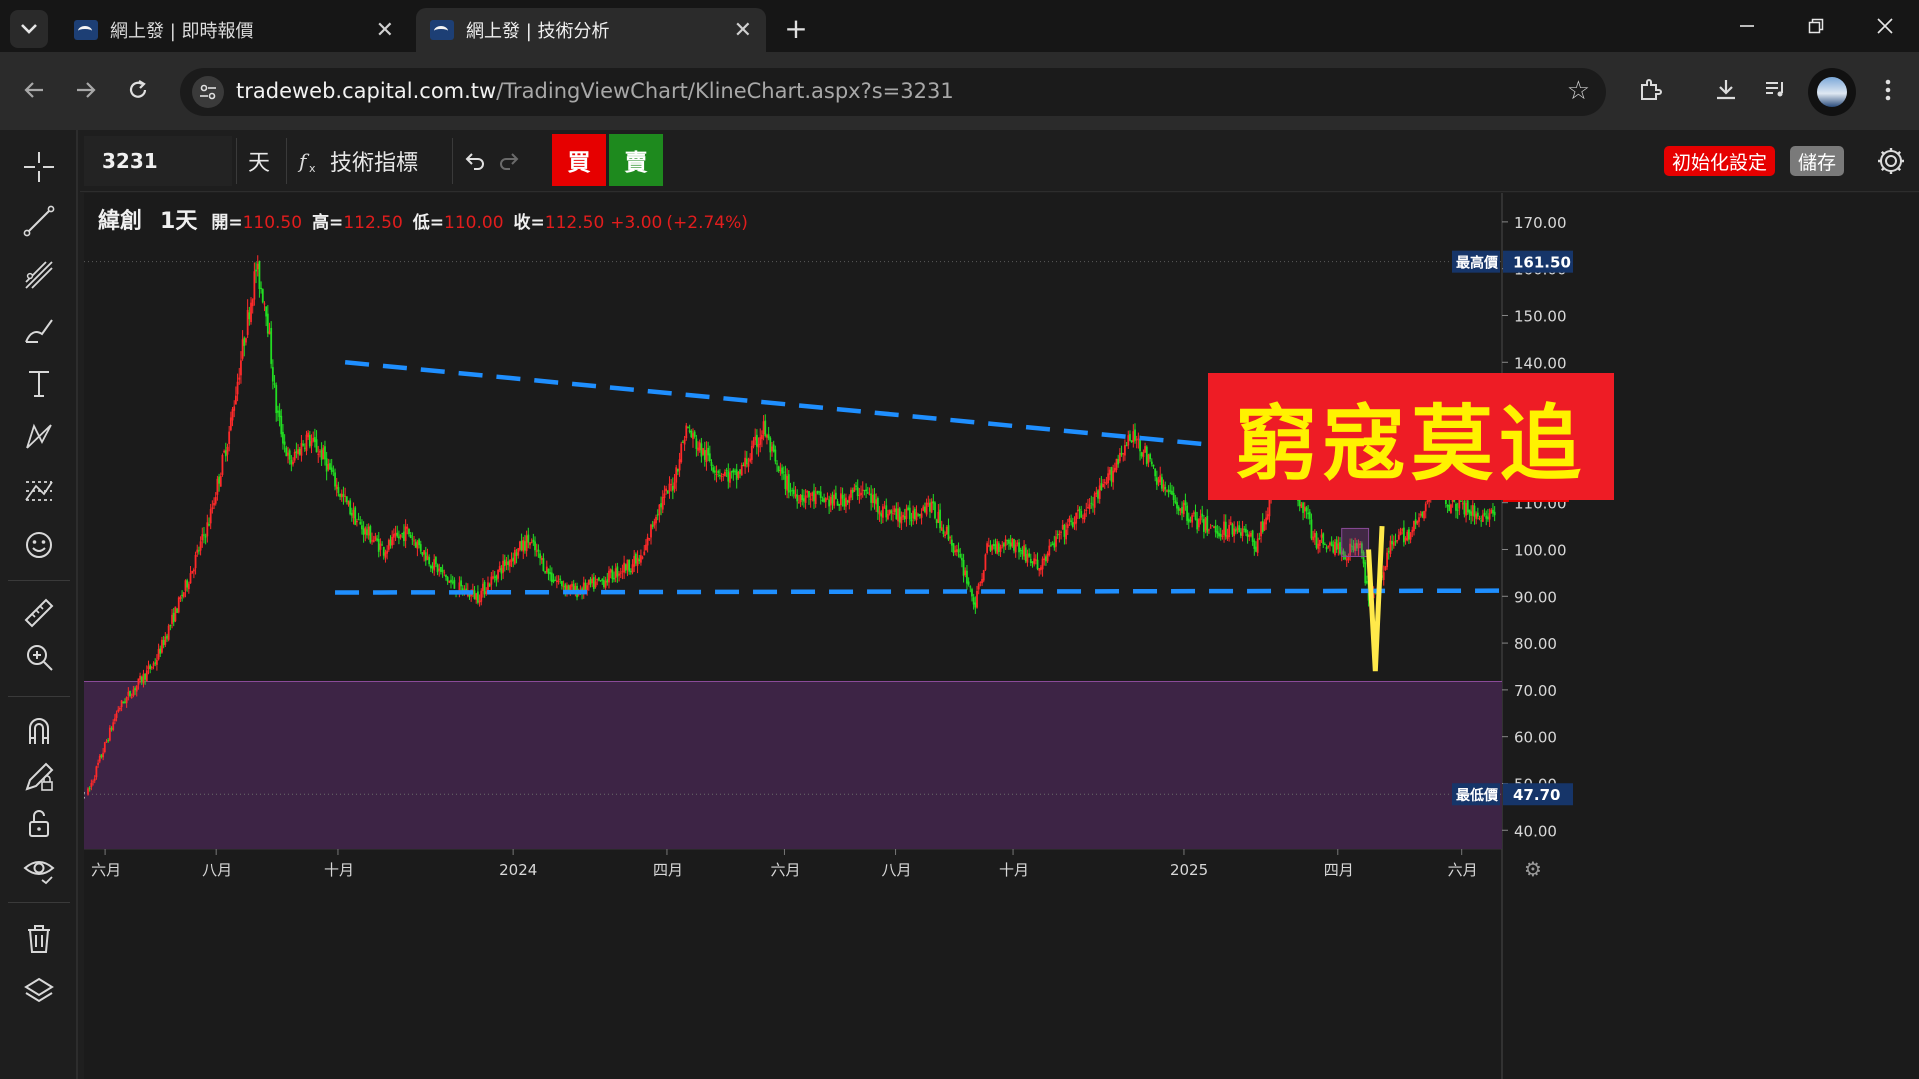  Describe the element at coordinates (39, 777) in the screenshot. I see `lock-drawing-icon` at that location.